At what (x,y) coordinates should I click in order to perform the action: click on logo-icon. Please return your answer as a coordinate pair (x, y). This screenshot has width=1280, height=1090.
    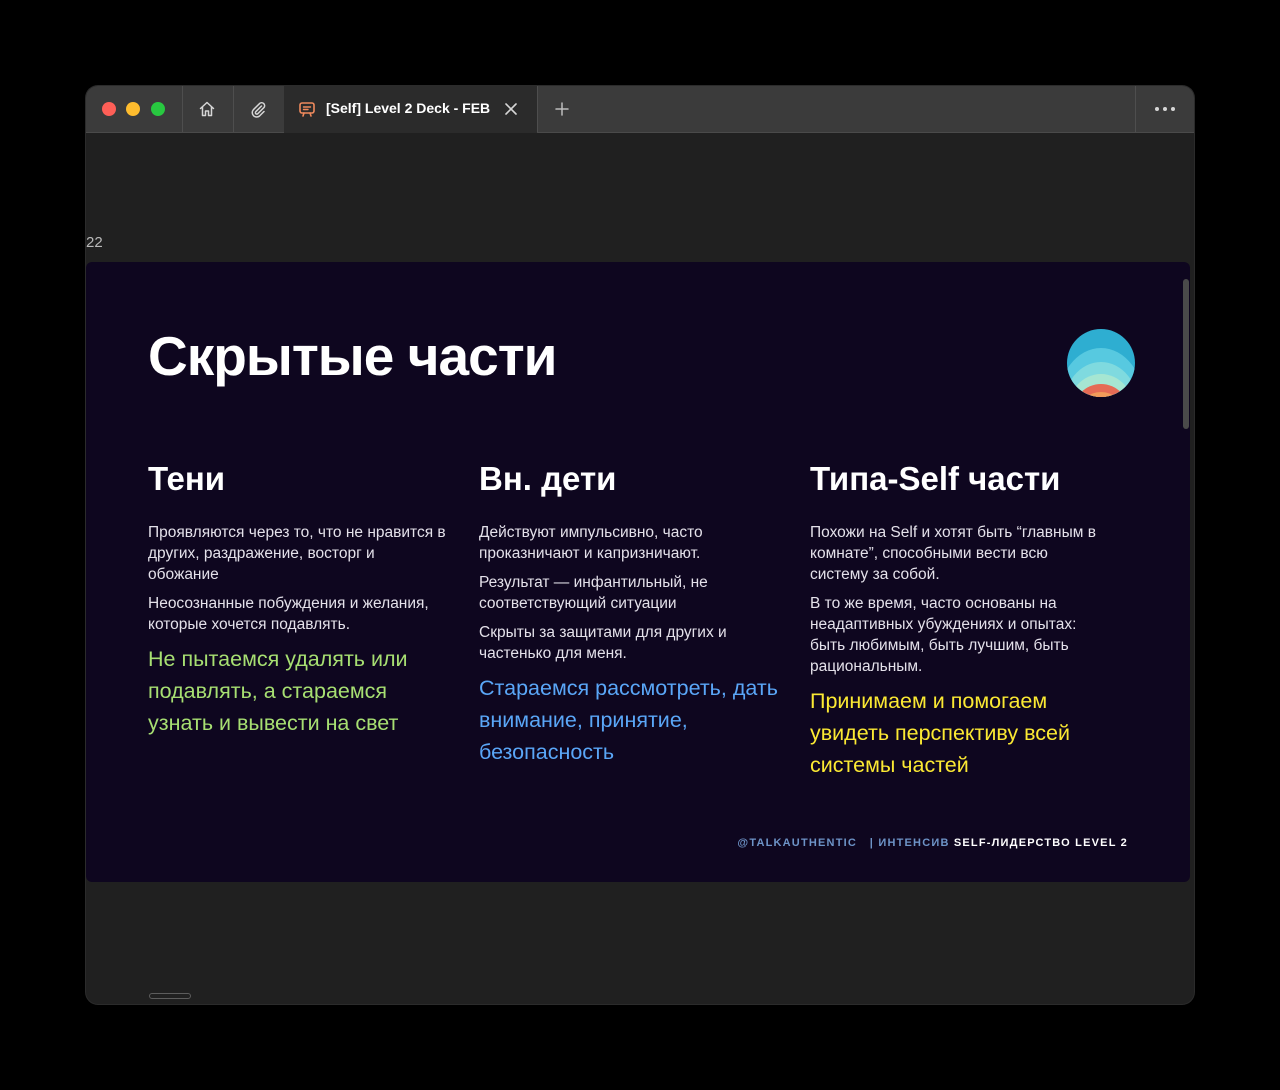
    Looking at the image, I should click on (1101, 363).